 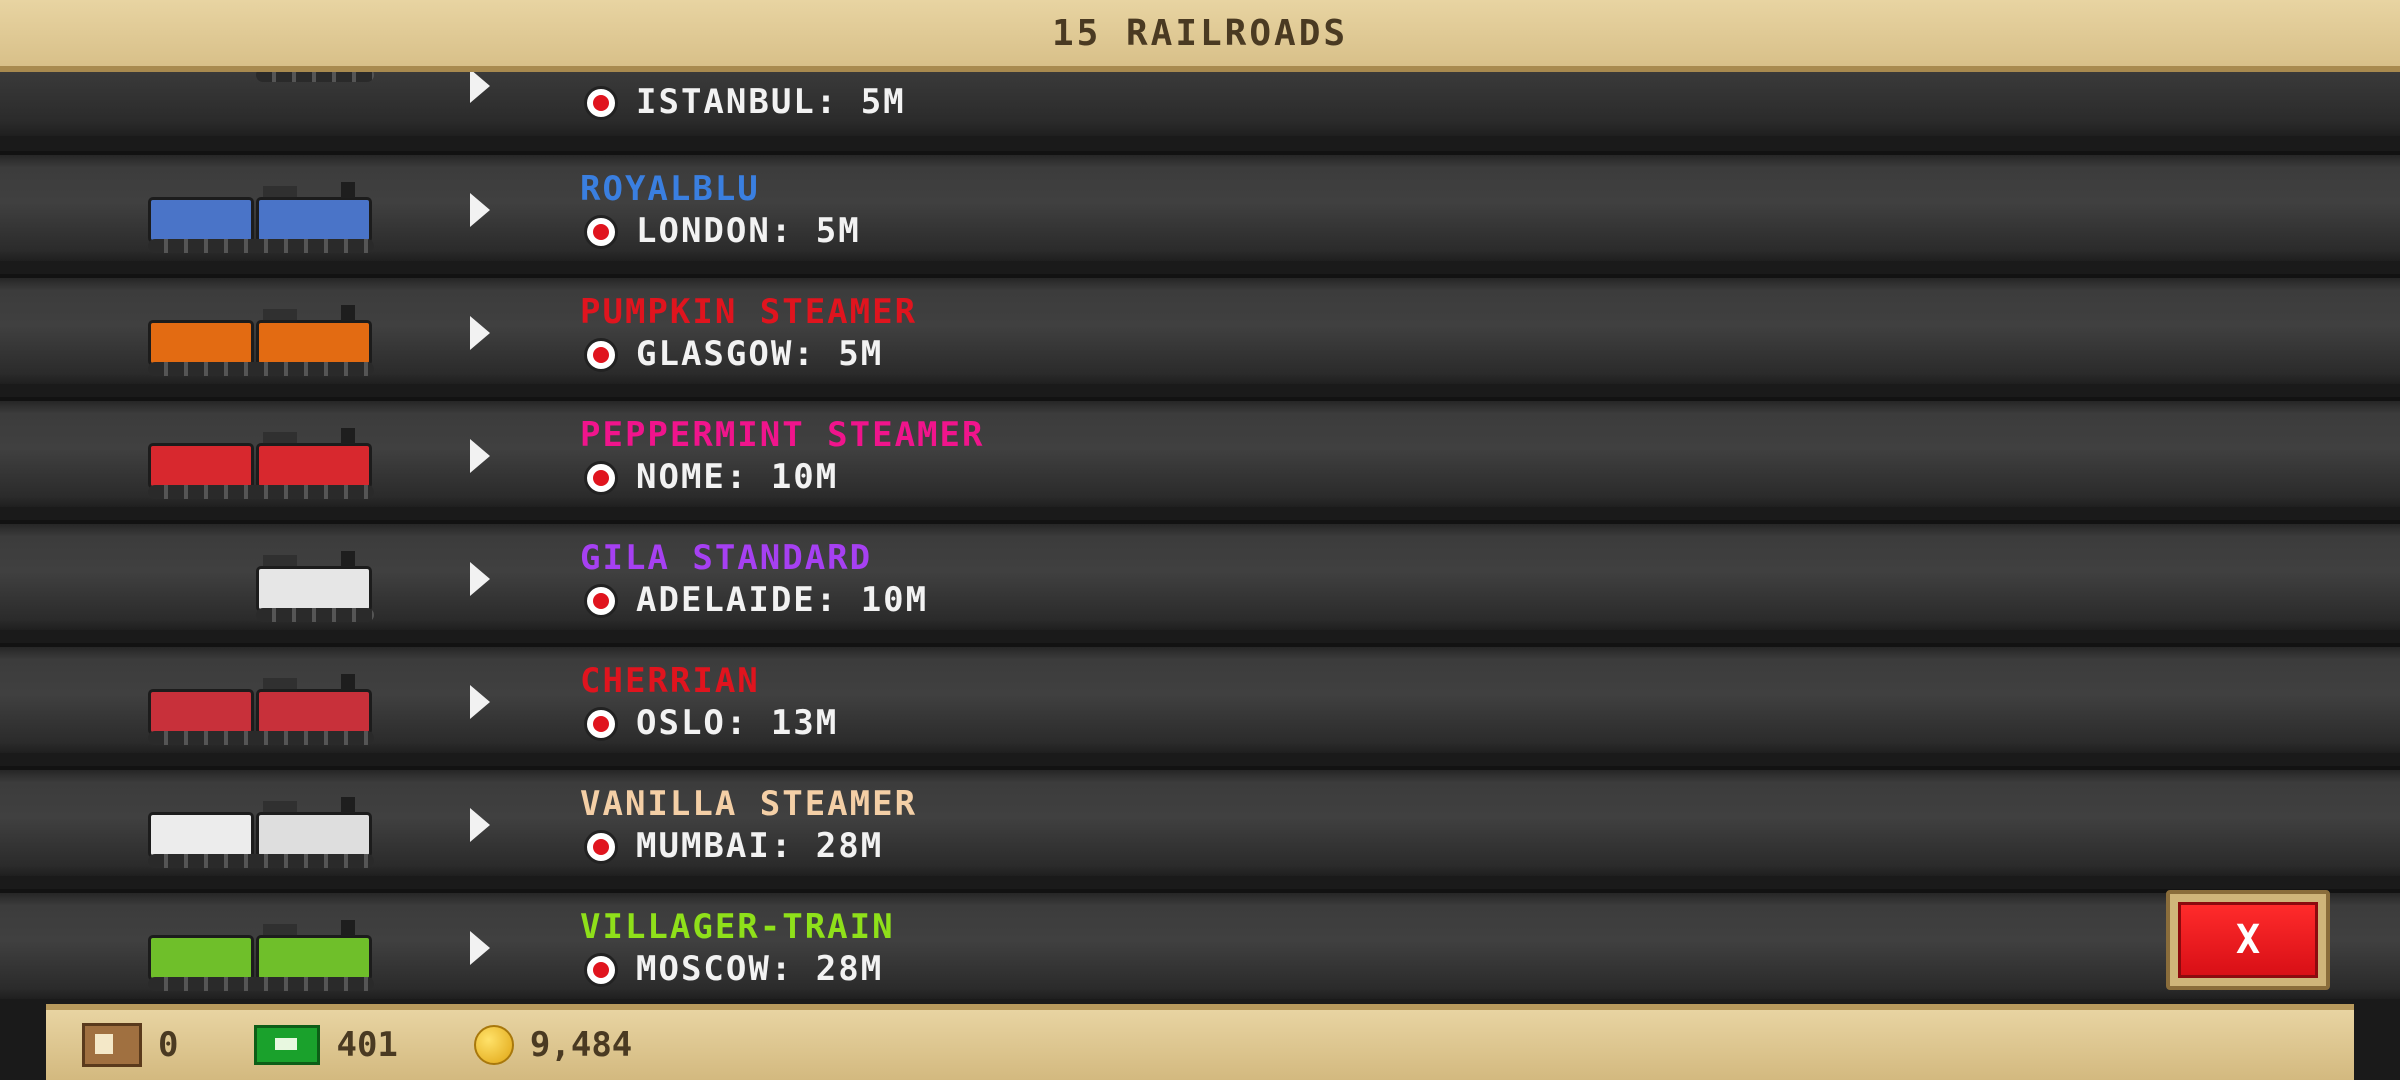 What do you see at coordinates (737, 723) in the screenshot?
I see `railroad-destination: OSLO: 13M` at bounding box center [737, 723].